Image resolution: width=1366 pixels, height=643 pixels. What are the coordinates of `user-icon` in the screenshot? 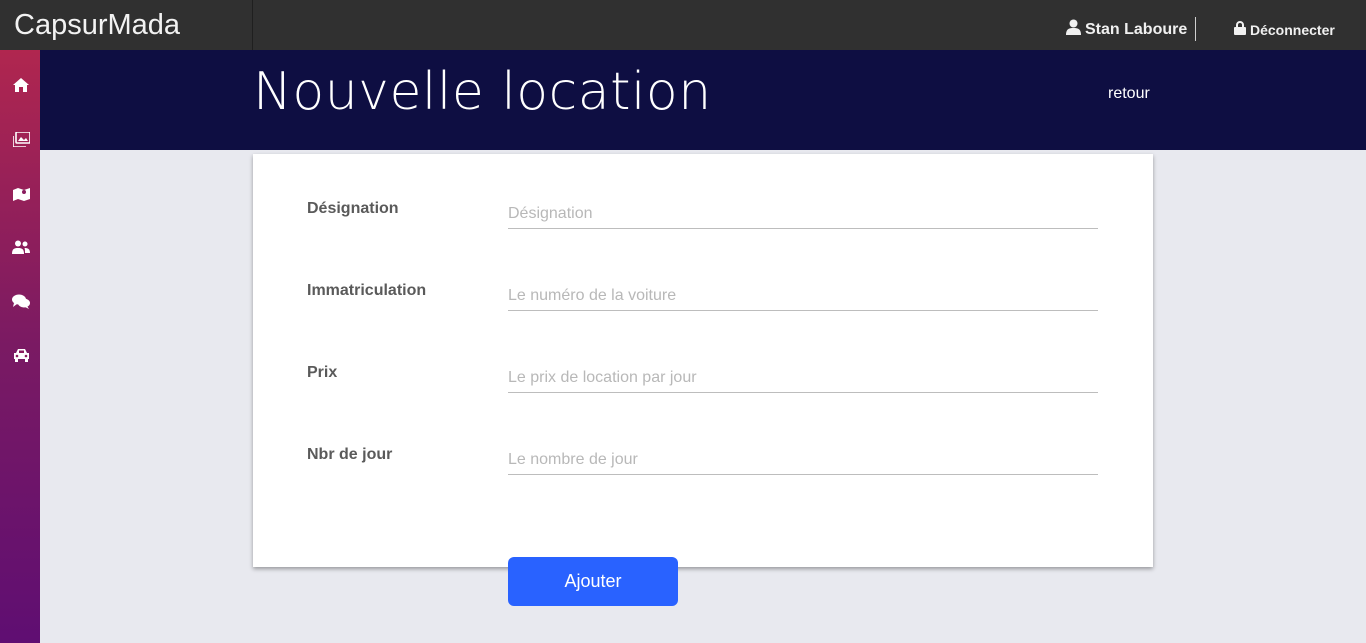 It's located at (1073, 29).